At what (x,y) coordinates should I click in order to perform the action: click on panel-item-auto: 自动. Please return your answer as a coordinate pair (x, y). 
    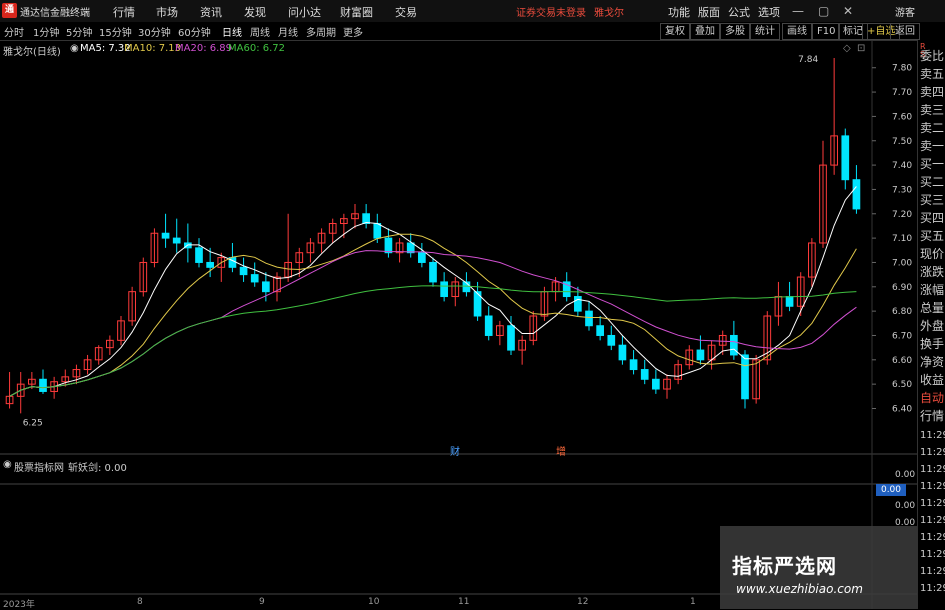
    Looking at the image, I should click on (932, 398).